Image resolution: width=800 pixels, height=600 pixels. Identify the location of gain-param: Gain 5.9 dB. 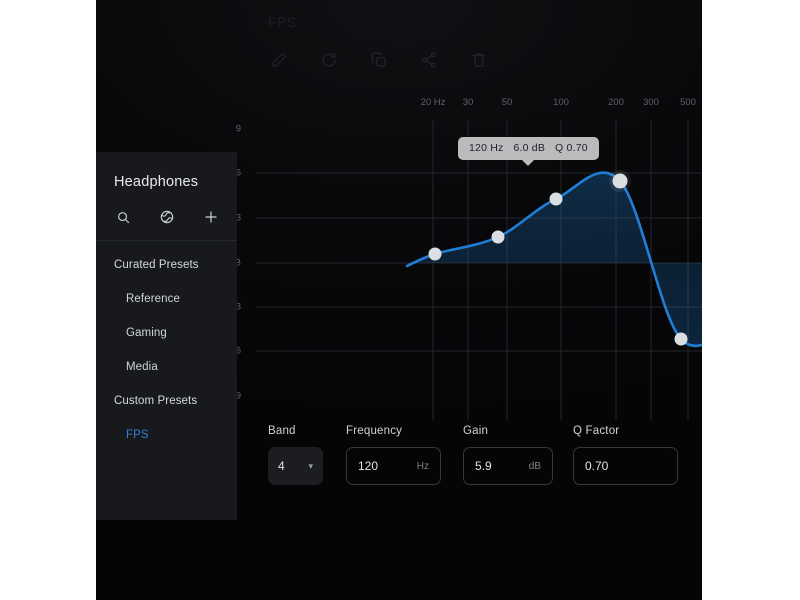
(518, 455).